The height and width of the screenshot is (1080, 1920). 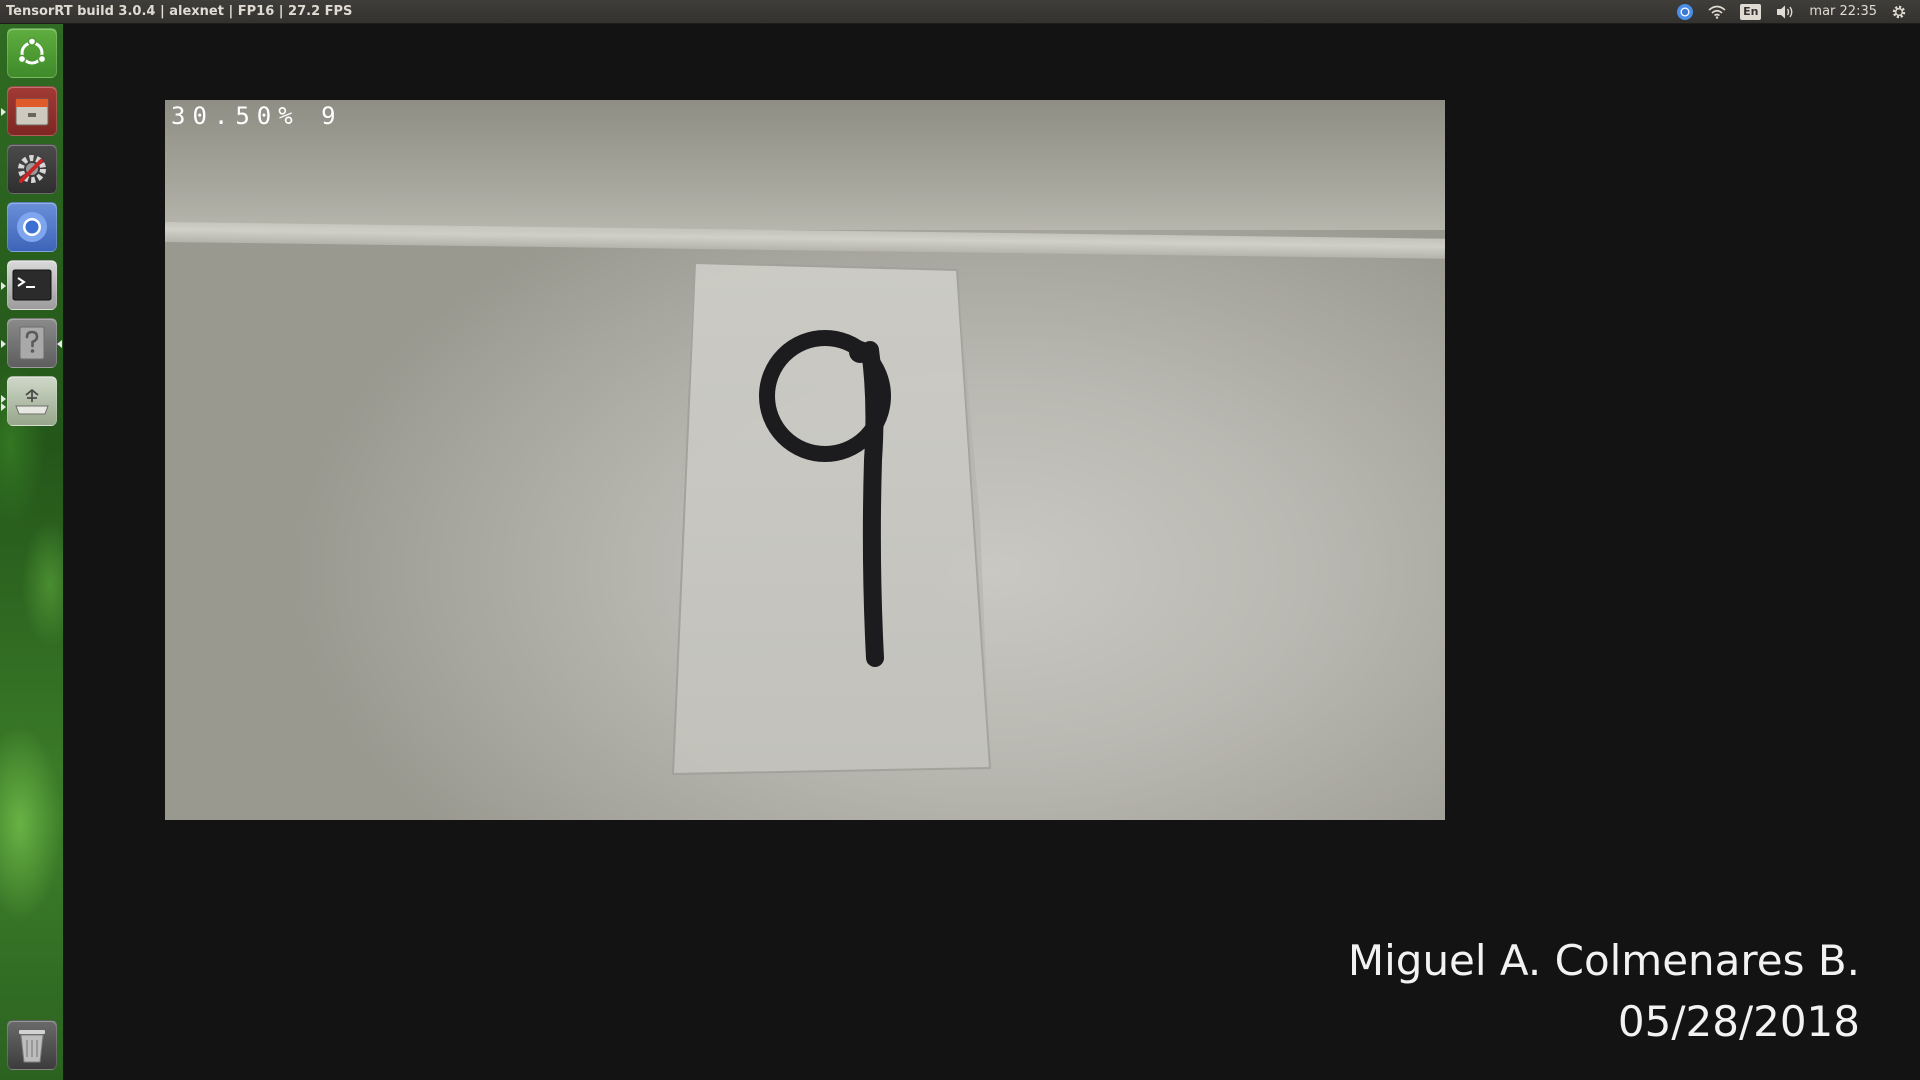 I want to click on credits: Miguel A. Colmenares B. 05/28/2018, so click(x=1604, y=991).